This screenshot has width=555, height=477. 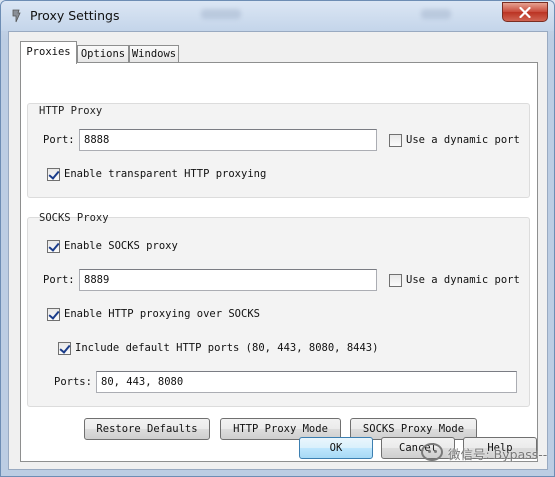 I want to click on title-bar: Proxy Settings, so click(x=277, y=16).